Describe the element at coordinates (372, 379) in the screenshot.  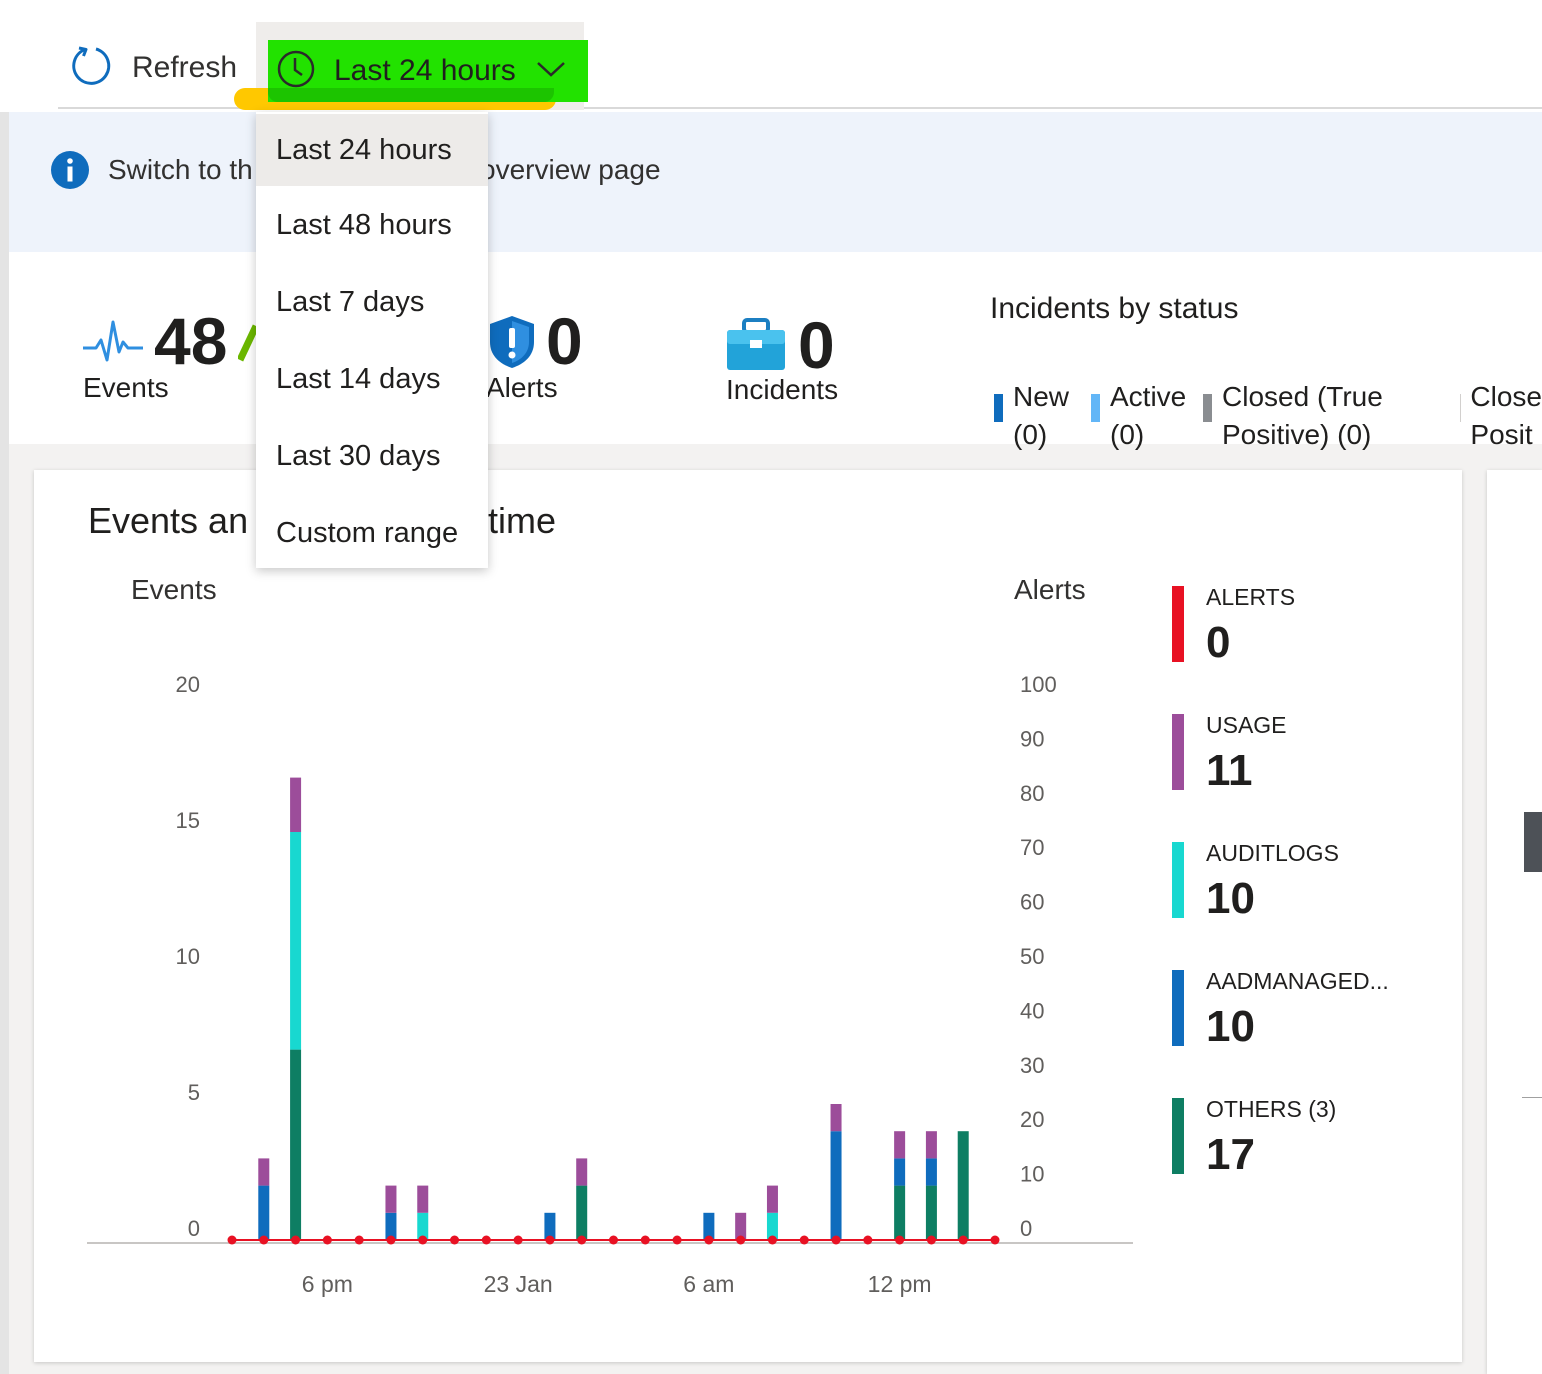
I see `menu-item-last-14-days: Last 14 days` at that location.